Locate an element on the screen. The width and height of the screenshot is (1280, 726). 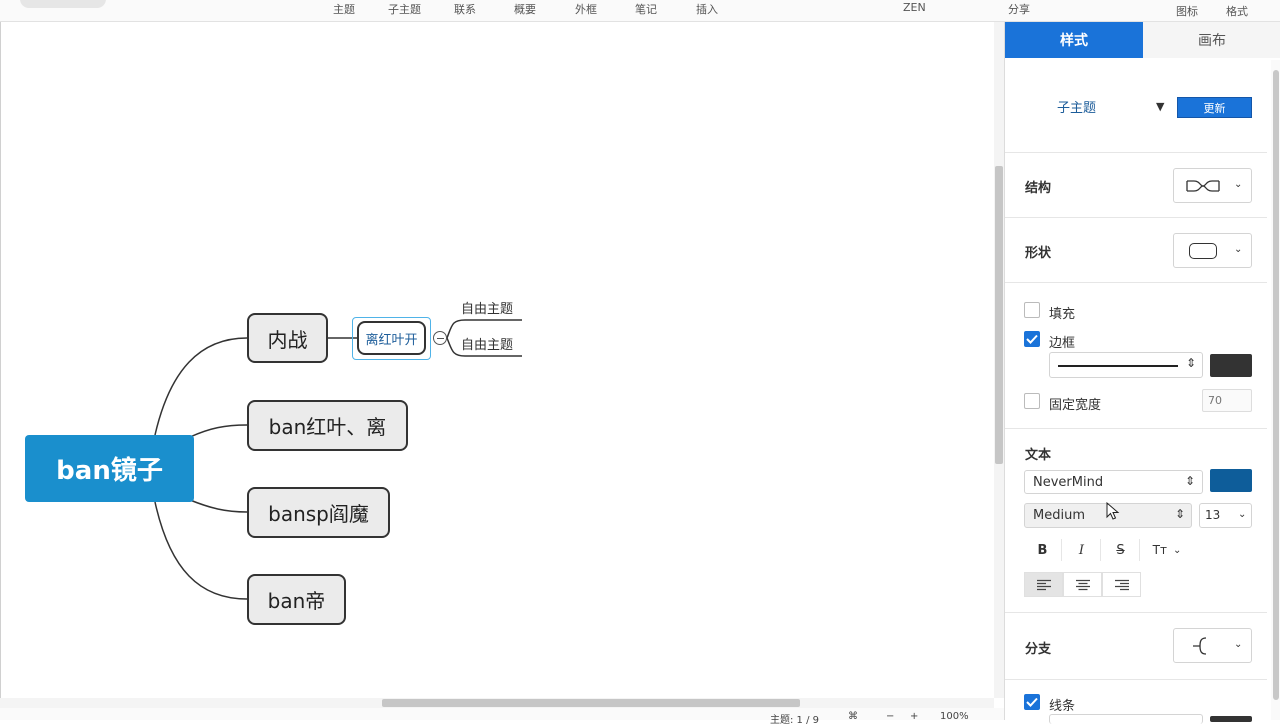
align-center-button is located at coordinates (1082, 584).